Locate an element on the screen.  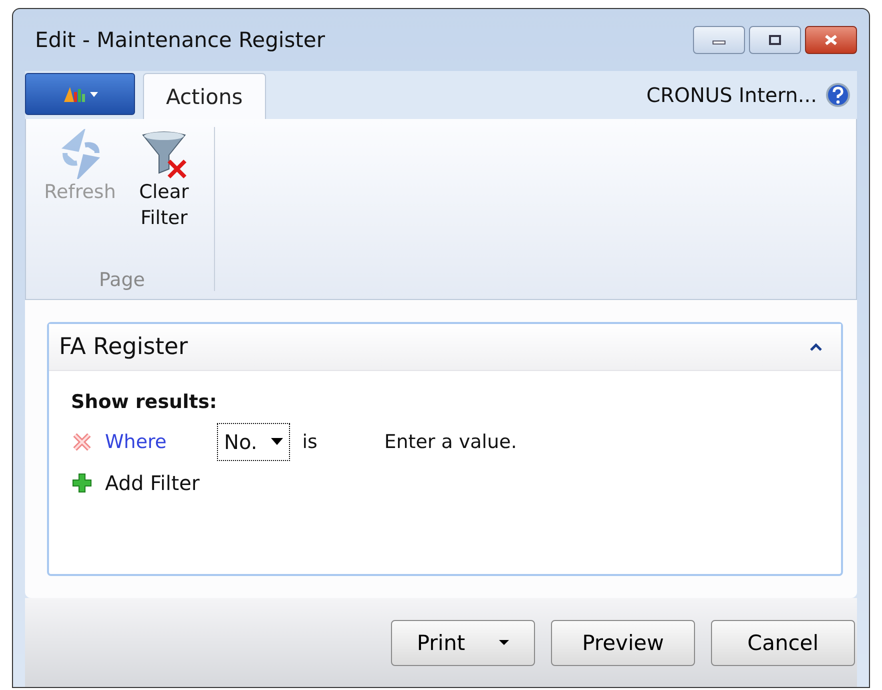
clear-filter-icon is located at coordinates (164, 154).